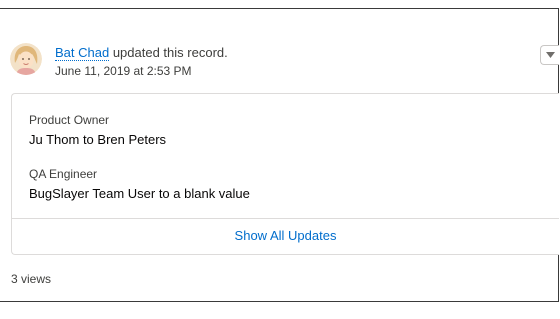  What do you see at coordinates (98, 139) in the screenshot?
I see `change-field-value: Ju Thom to Bren Peters` at bounding box center [98, 139].